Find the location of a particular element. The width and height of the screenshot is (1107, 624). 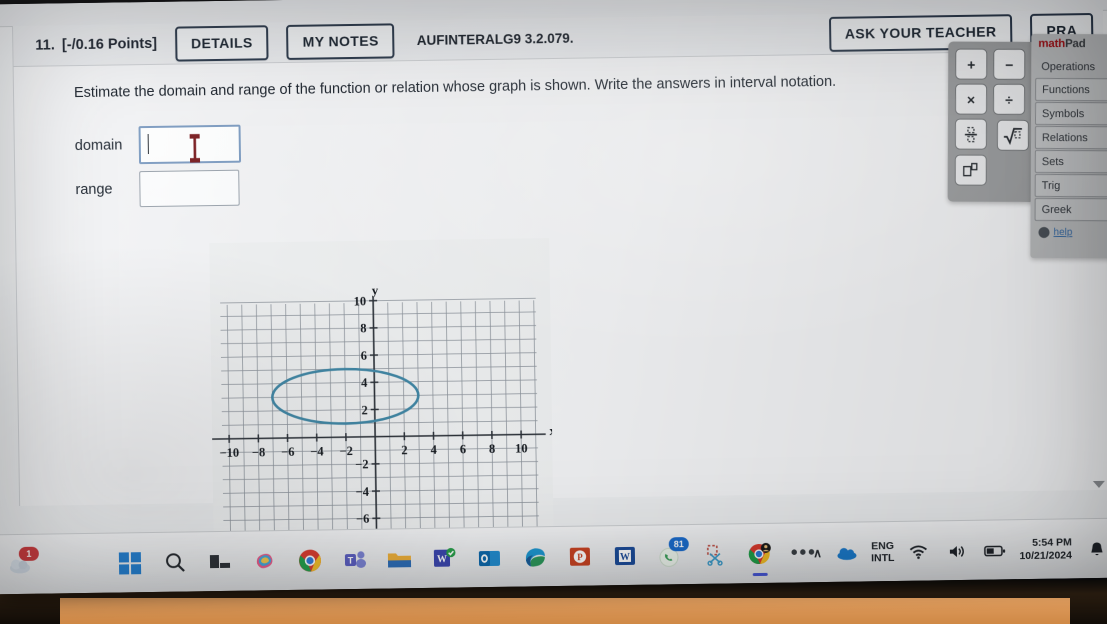

language-line-1: ENG is located at coordinates (883, 545).